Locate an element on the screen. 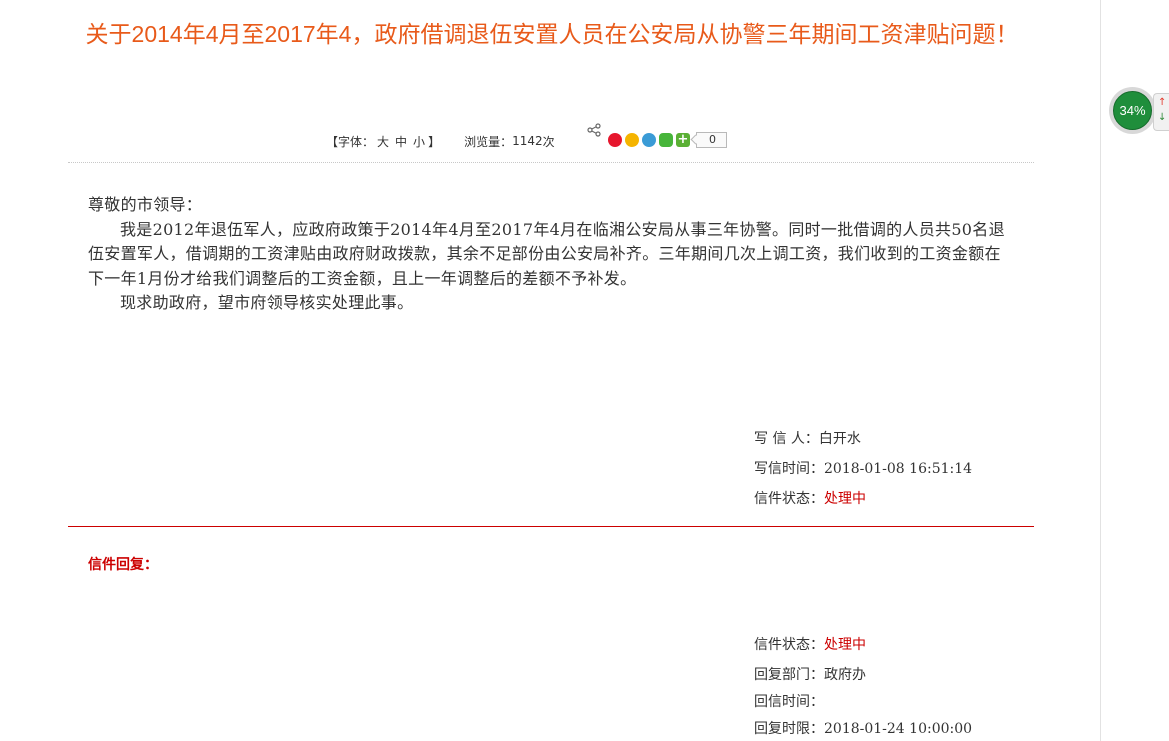  reply-dept-value: 政府办 is located at coordinates (845, 675).